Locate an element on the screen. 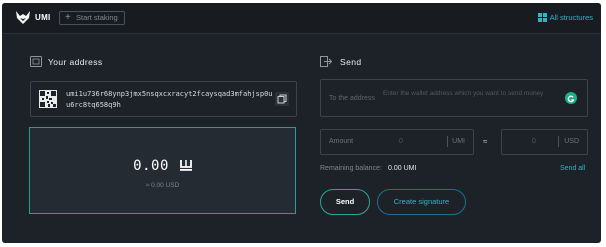  to-address-input is located at coordinates (472, 93).